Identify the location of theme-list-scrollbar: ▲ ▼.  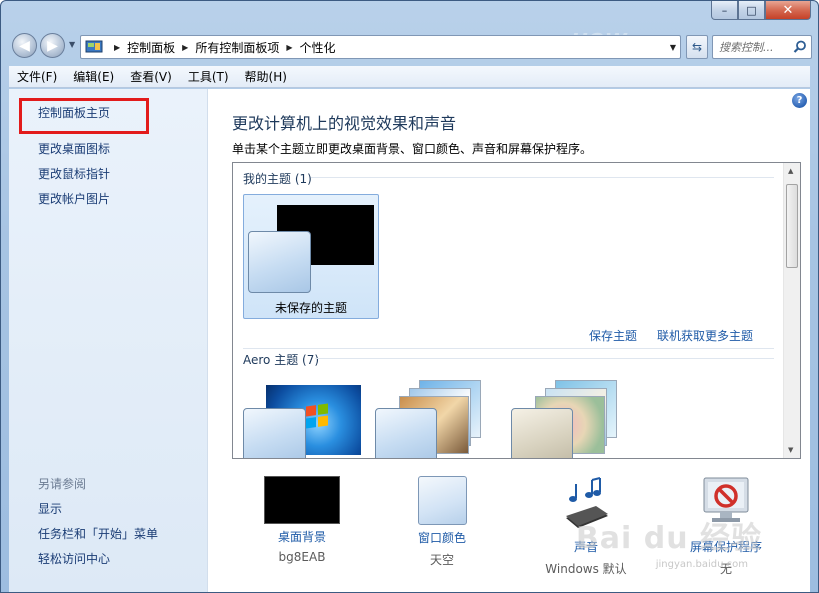
(791, 310).